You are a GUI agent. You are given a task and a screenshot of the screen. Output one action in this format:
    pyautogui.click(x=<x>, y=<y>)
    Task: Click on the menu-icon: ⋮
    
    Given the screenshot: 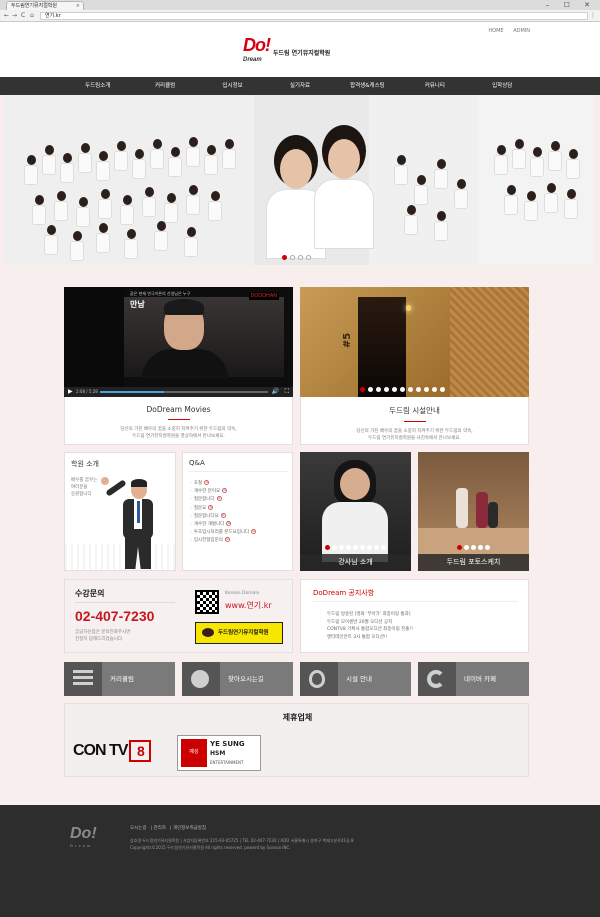 What is the action you would take?
    pyautogui.click(x=593, y=15)
    